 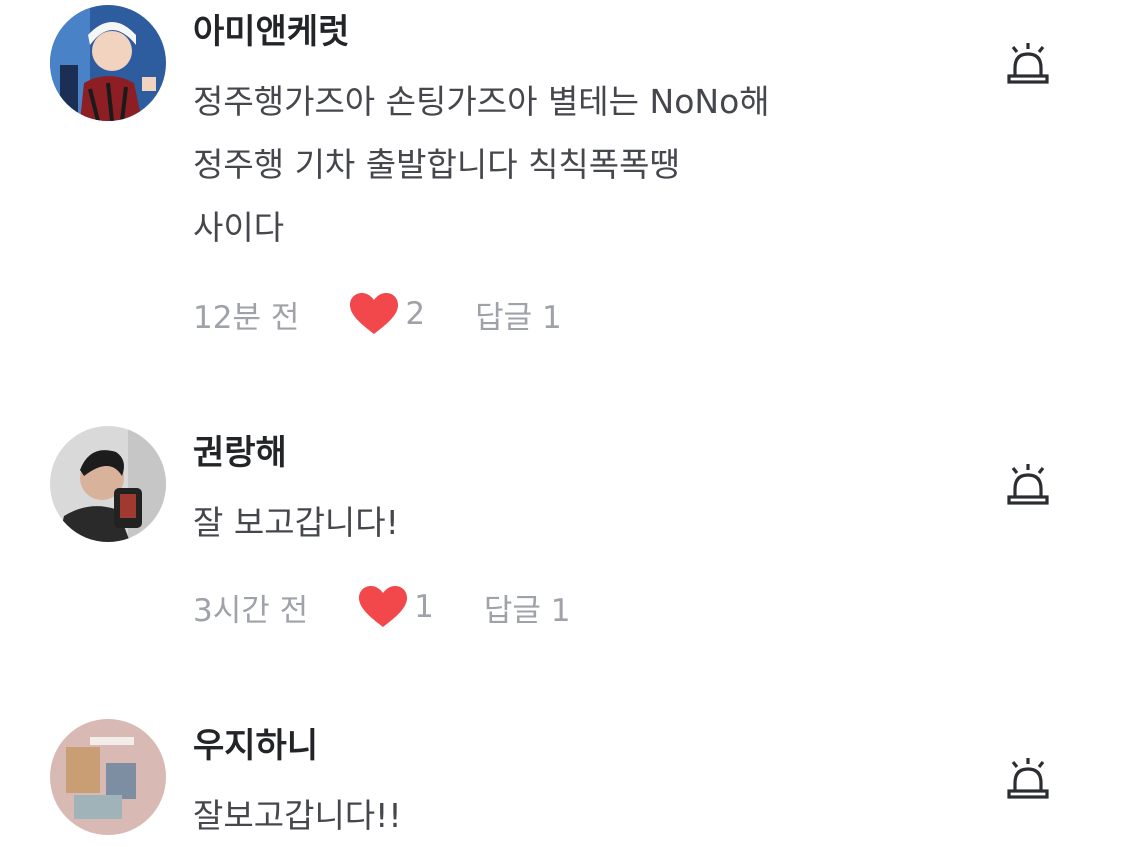 What do you see at coordinates (424, 607) in the screenshot?
I see `like-count: 1` at bounding box center [424, 607].